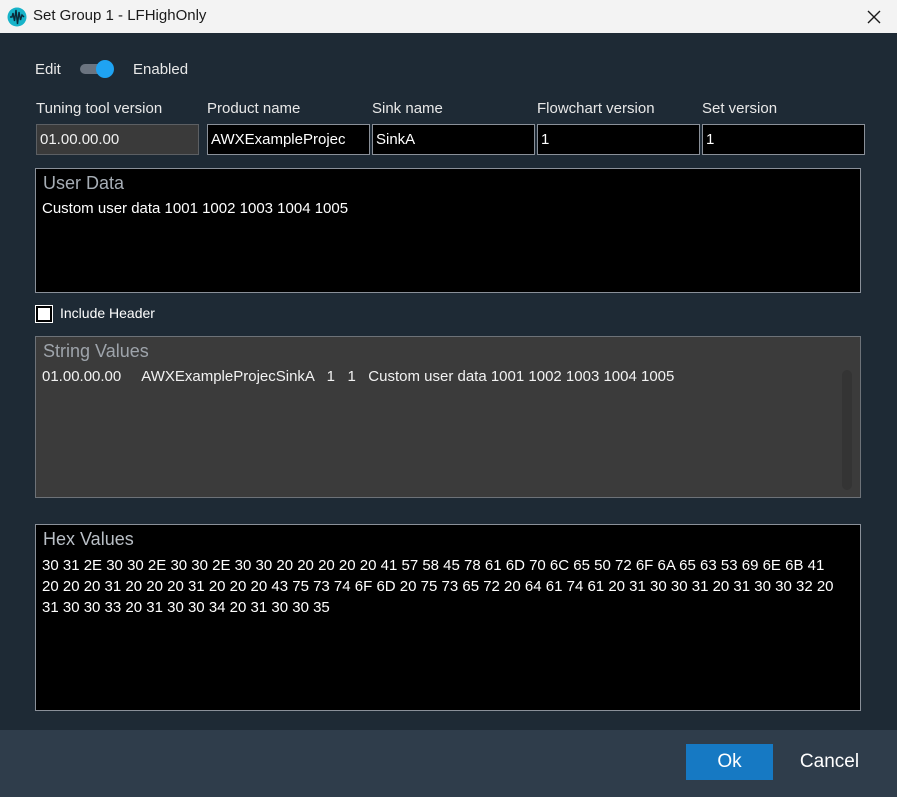 The width and height of the screenshot is (897, 797). Describe the element at coordinates (161, 69) in the screenshot. I see `enabled-label: Enabled` at that location.